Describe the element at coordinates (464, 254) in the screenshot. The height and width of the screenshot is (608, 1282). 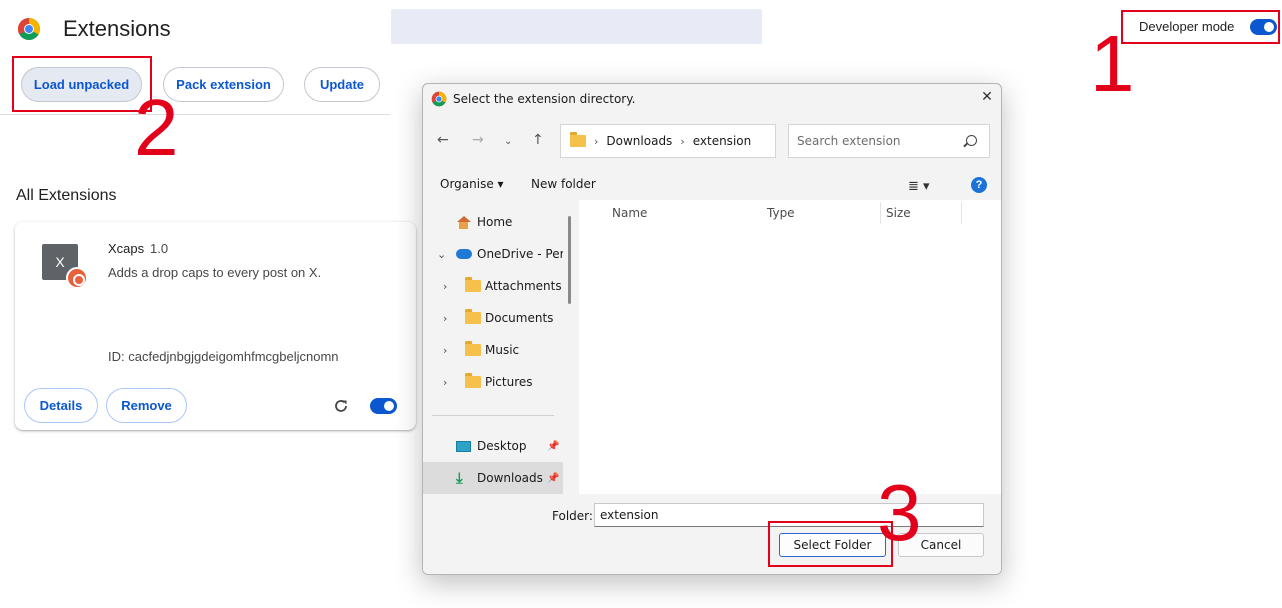
I see `cloud-icon` at that location.